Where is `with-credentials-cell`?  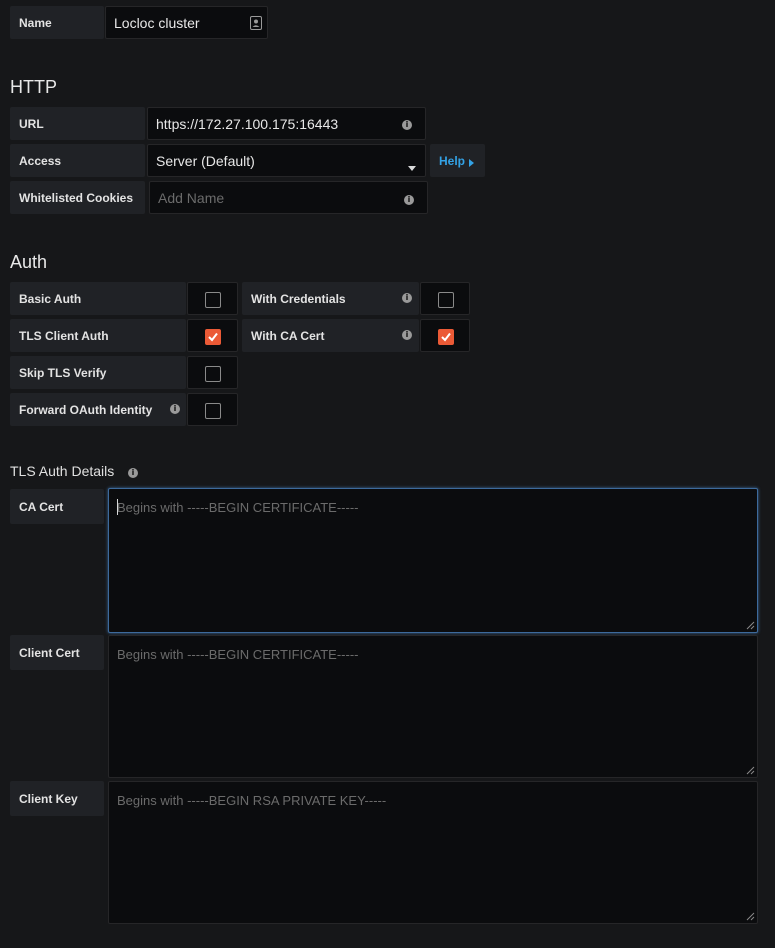
with-credentials-cell is located at coordinates (445, 298).